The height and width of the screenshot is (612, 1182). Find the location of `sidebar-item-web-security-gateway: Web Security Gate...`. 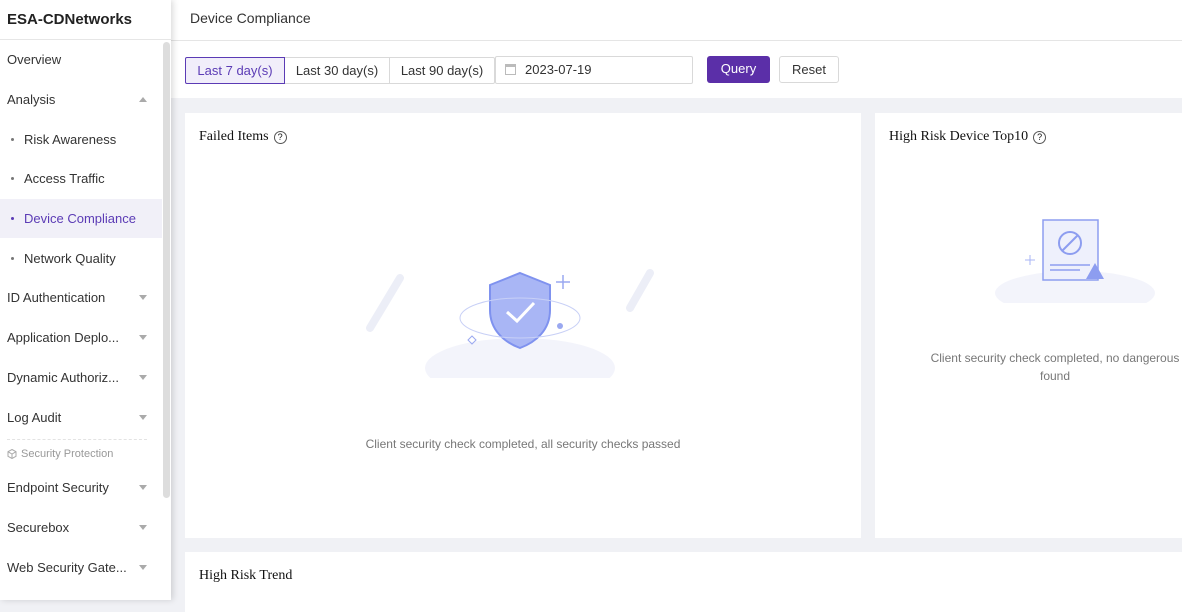

sidebar-item-web-security-gateway: Web Security Gate... is located at coordinates (85, 567).